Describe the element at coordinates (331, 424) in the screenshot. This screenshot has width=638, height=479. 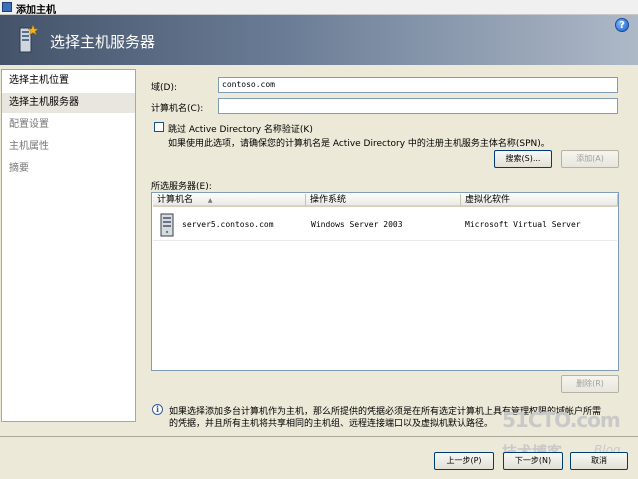
I see `info-text-line-2: 的凭据，并且所有主机将共享相同的主机组、远程连接端口以及虚拟机默认路径。` at that location.